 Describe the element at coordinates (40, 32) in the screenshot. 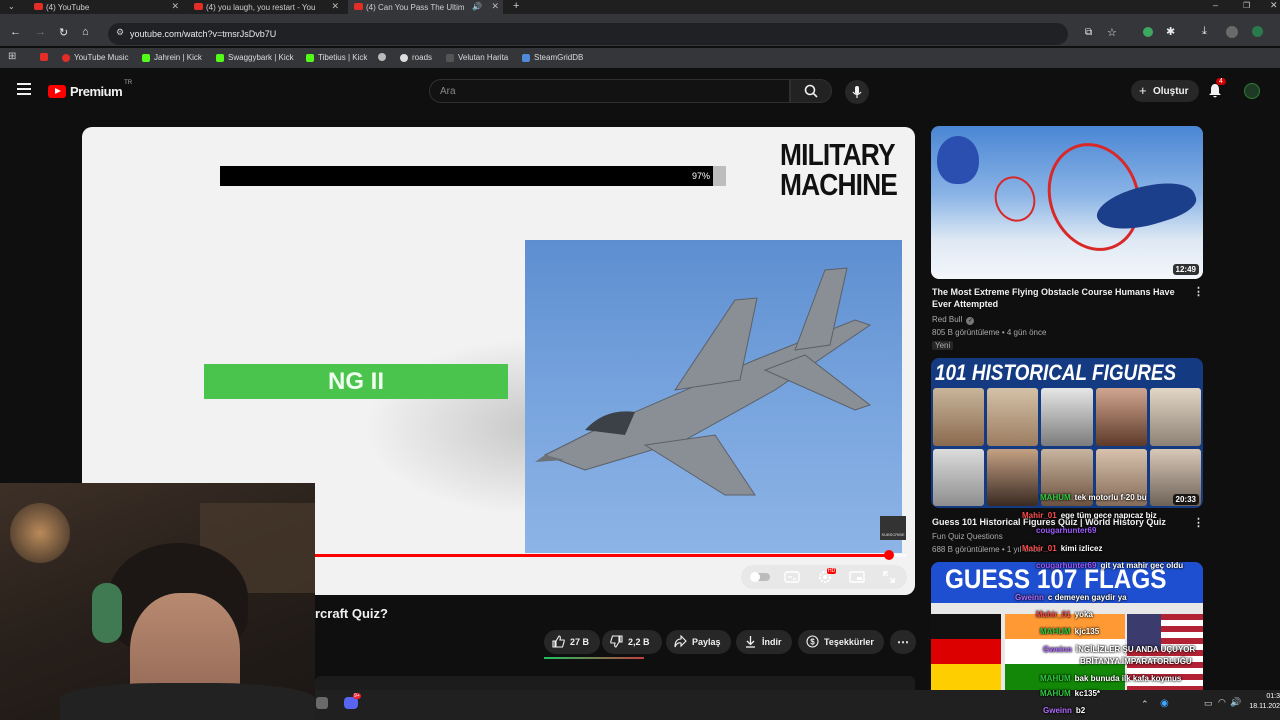

I see `forward-icon: →` at that location.